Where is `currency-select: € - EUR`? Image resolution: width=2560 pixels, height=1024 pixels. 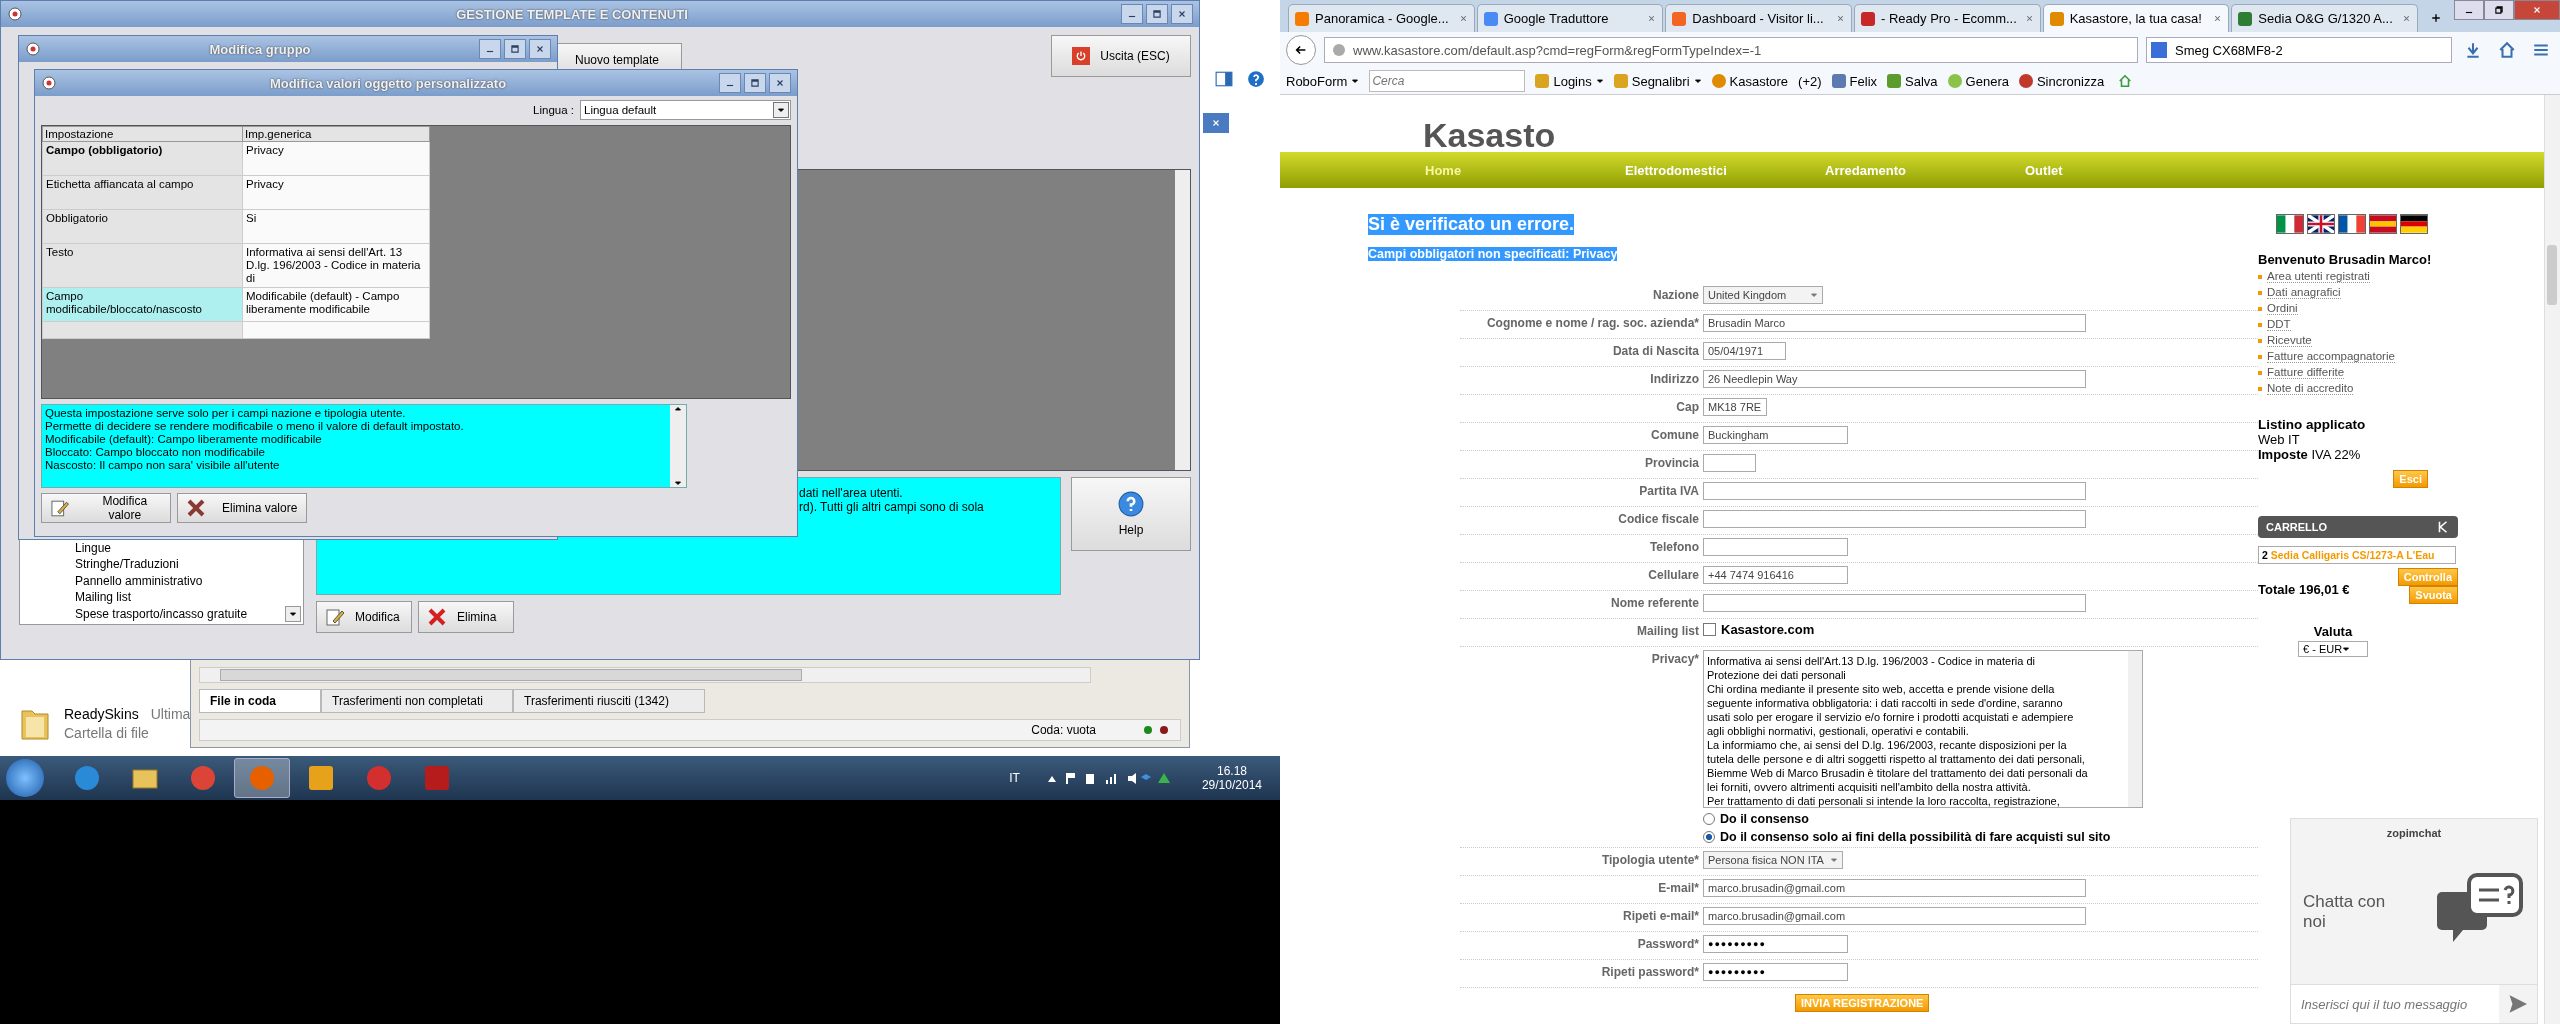 currency-select: € - EUR is located at coordinates (2333, 649).